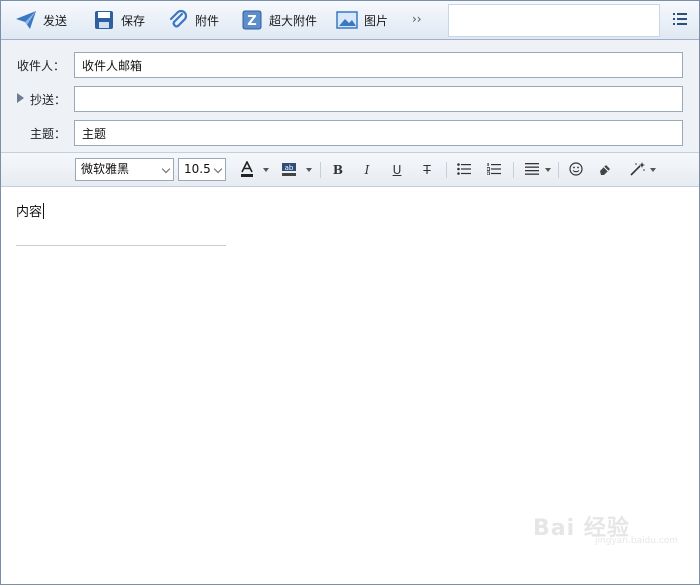 This screenshot has height=585, width=700. I want to click on svg-text: Z, so click(251, 21).